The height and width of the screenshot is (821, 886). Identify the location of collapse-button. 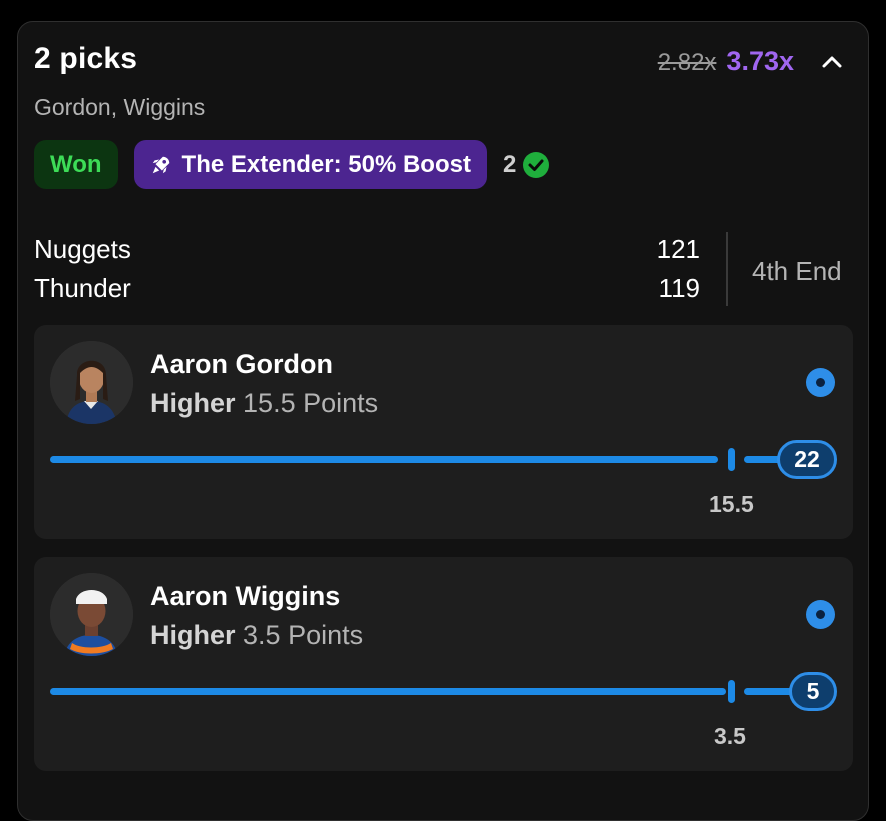
(832, 62).